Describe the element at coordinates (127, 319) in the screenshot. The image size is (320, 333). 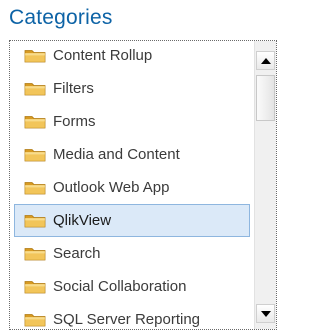
I see `list-item-label: SQL Server Reporting` at that location.